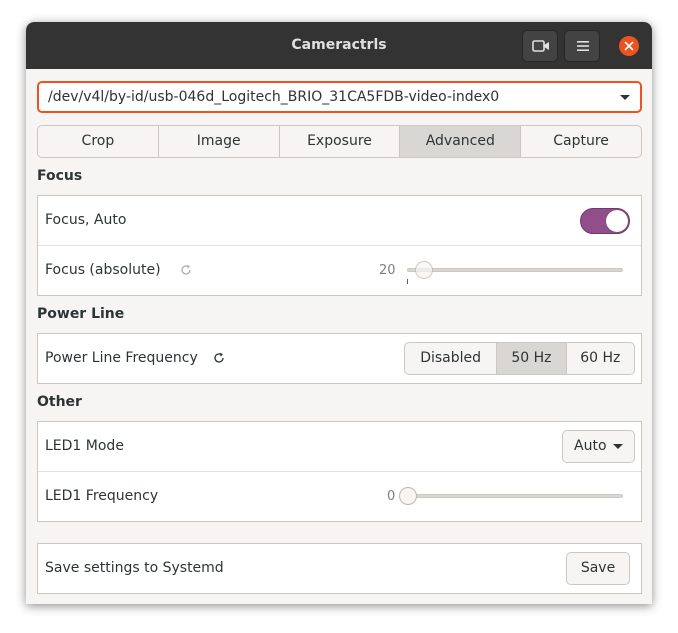 The height and width of the screenshot is (633, 678). I want to click on switch-knob, so click(617, 221).